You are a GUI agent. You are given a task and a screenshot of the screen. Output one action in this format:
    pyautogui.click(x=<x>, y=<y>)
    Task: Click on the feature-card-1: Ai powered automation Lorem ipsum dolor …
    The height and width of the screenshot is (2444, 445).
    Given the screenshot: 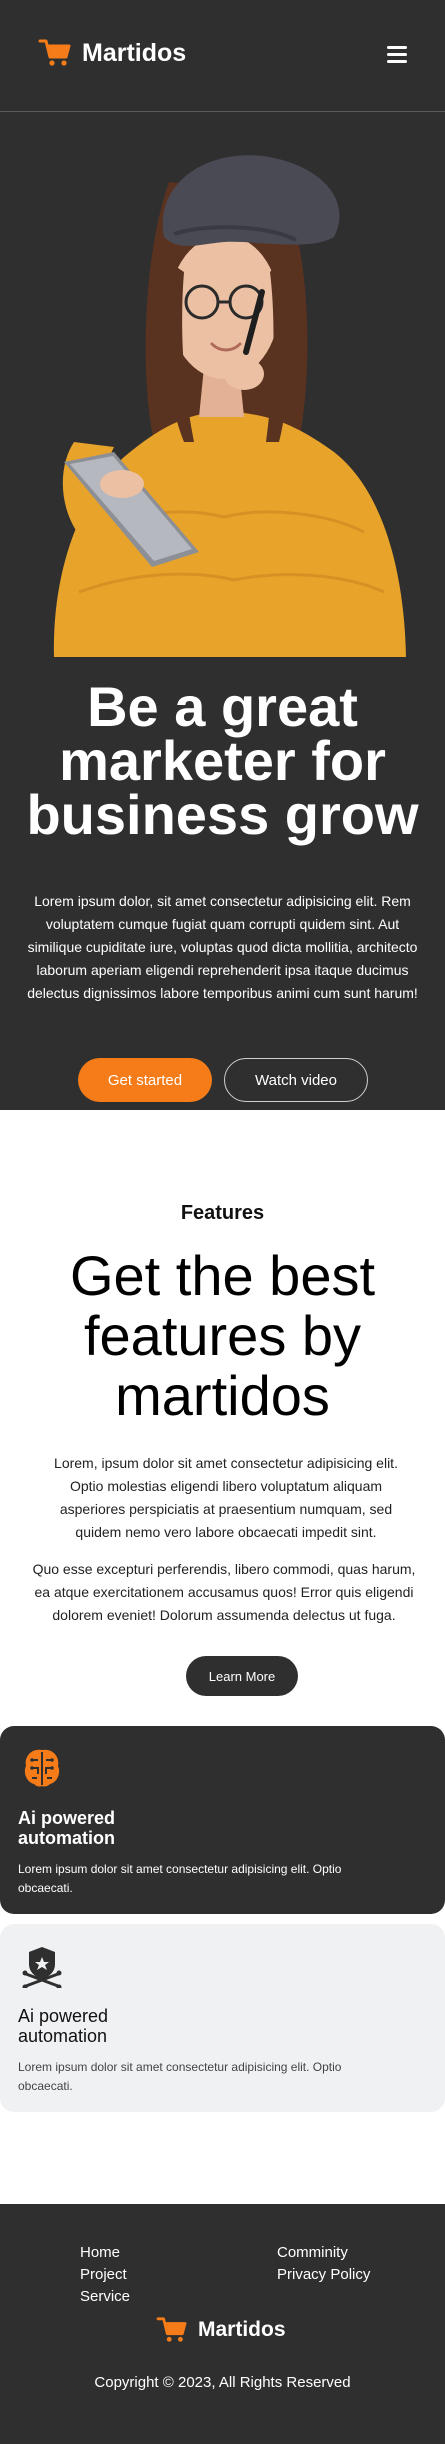 What is the action you would take?
    pyautogui.click(x=222, y=1820)
    